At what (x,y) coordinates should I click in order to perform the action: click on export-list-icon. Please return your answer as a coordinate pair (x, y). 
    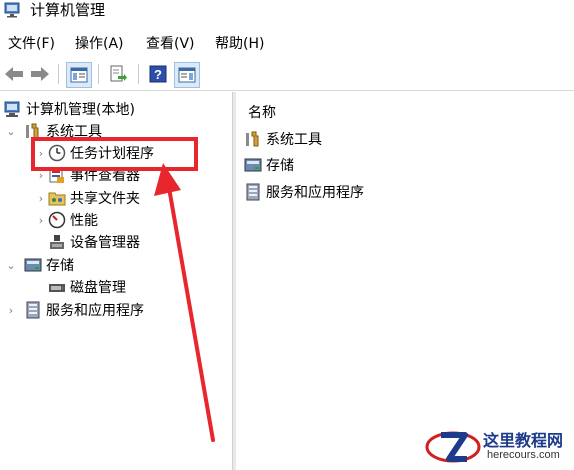
    Looking at the image, I should click on (118, 73).